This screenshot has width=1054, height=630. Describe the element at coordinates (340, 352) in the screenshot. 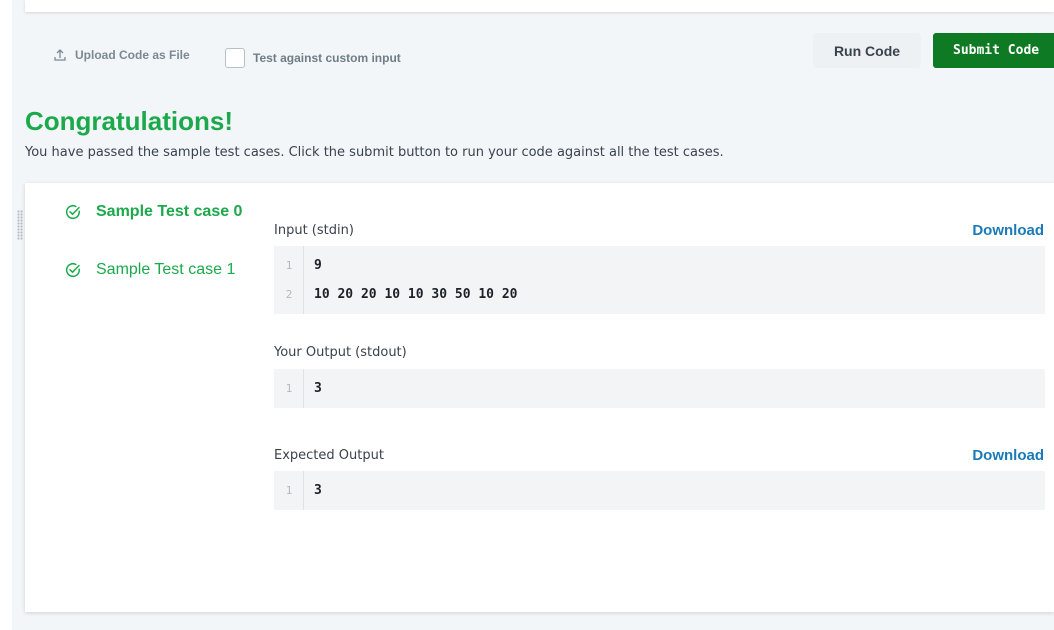

I see `output-section-label: Your Output (stdout)` at that location.